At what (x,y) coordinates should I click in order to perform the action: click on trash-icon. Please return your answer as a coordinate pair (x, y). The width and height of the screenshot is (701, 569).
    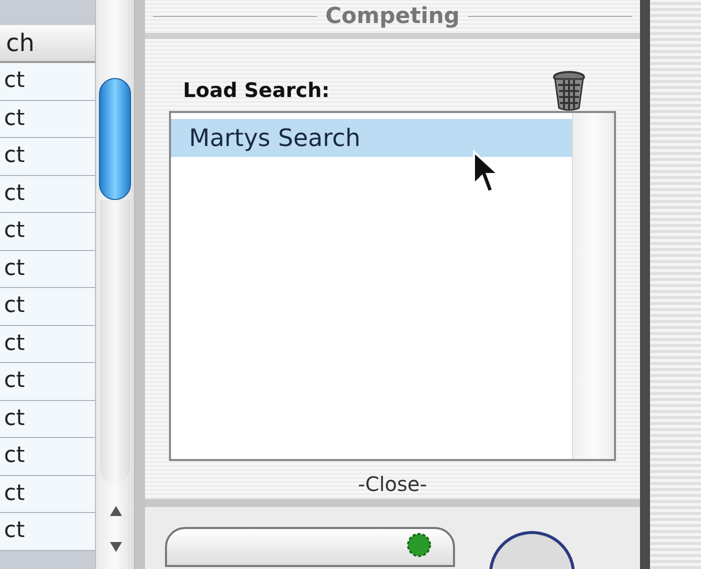
    Looking at the image, I should click on (569, 91).